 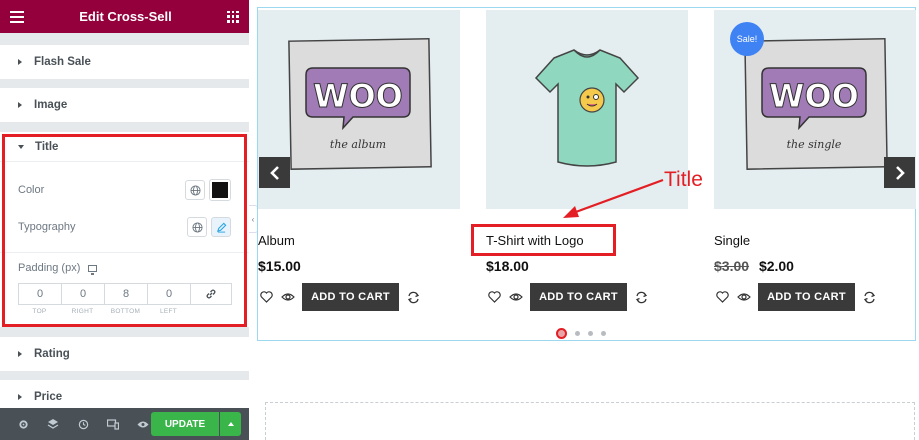 I want to click on padding-dimensions: 0 TOP 0 RIGHT 8 BOTTOM 0 LEFT, so click(x=125, y=299).